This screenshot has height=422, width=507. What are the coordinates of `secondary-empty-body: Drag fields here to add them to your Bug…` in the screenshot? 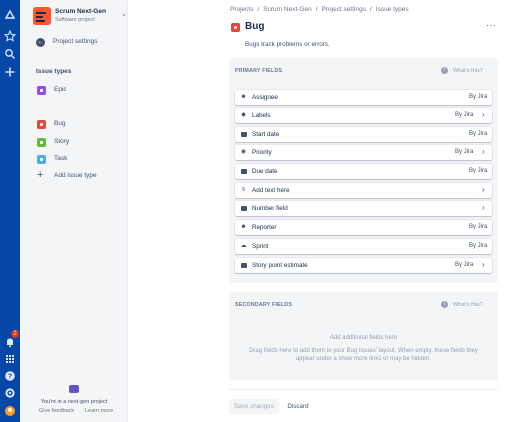 It's located at (363, 355).